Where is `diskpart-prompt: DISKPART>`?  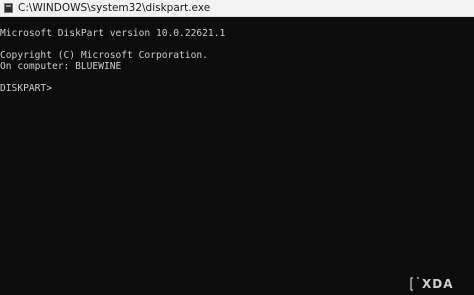 diskpart-prompt: DISKPART> is located at coordinates (29, 88).